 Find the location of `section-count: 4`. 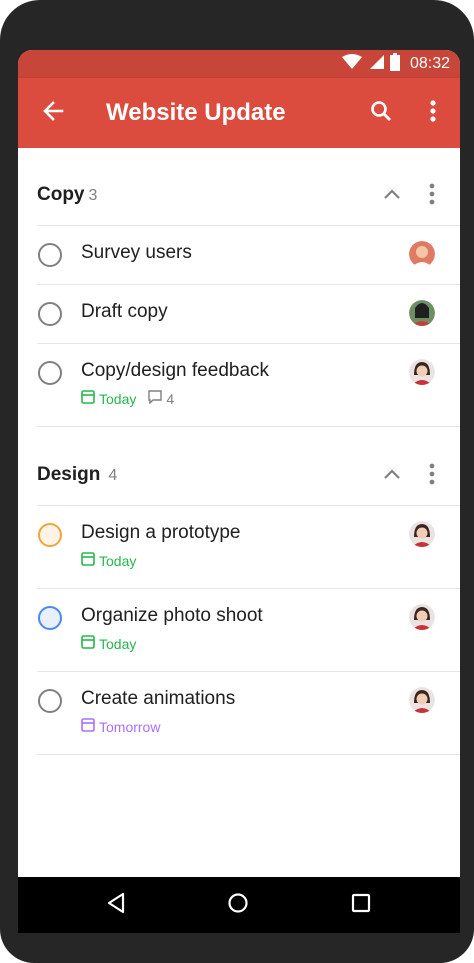

section-count: 4 is located at coordinates (113, 475).